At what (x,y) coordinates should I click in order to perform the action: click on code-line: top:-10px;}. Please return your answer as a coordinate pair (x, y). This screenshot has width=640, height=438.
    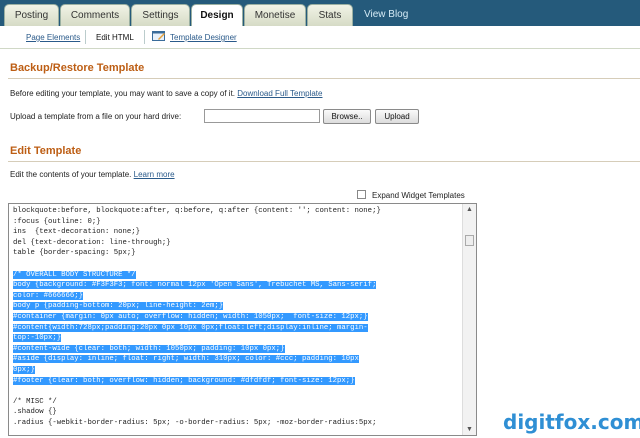
    Looking at the image, I should click on (237, 338).